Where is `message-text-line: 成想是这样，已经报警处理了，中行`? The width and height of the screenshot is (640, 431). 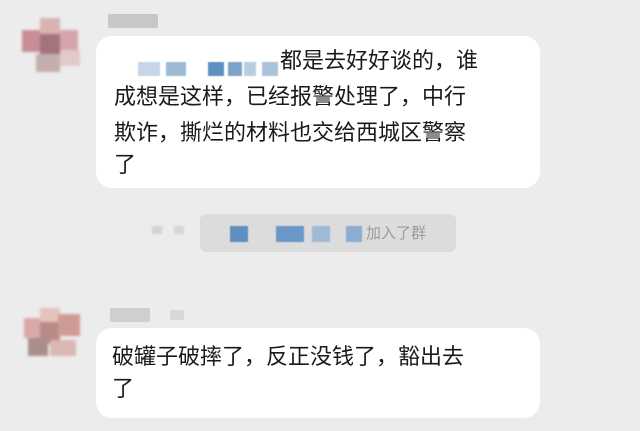 message-text-line: 成想是这样，已经报警处理了，中行 is located at coordinates (290, 97).